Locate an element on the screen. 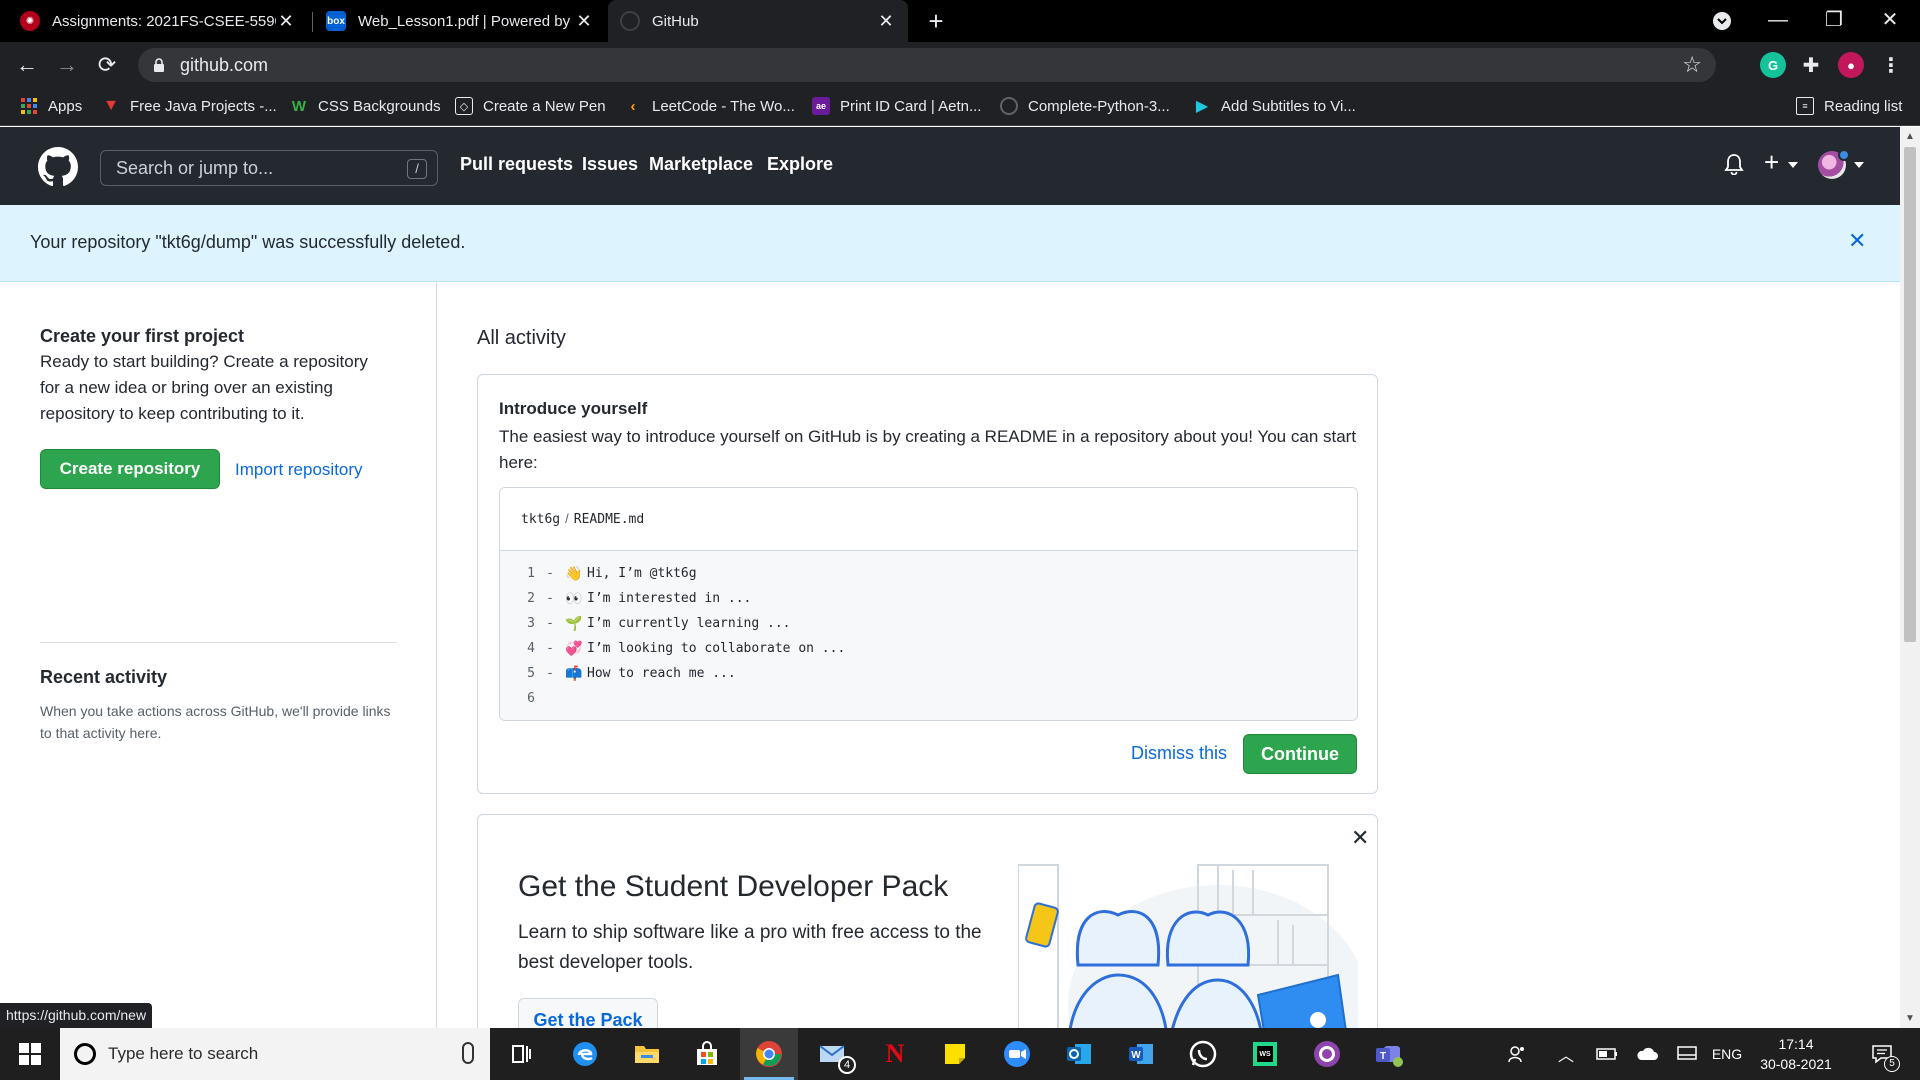 This screenshot has width=1920, height=1080. reading-list-icon: ≡ is located at coordinates (1805, 106).